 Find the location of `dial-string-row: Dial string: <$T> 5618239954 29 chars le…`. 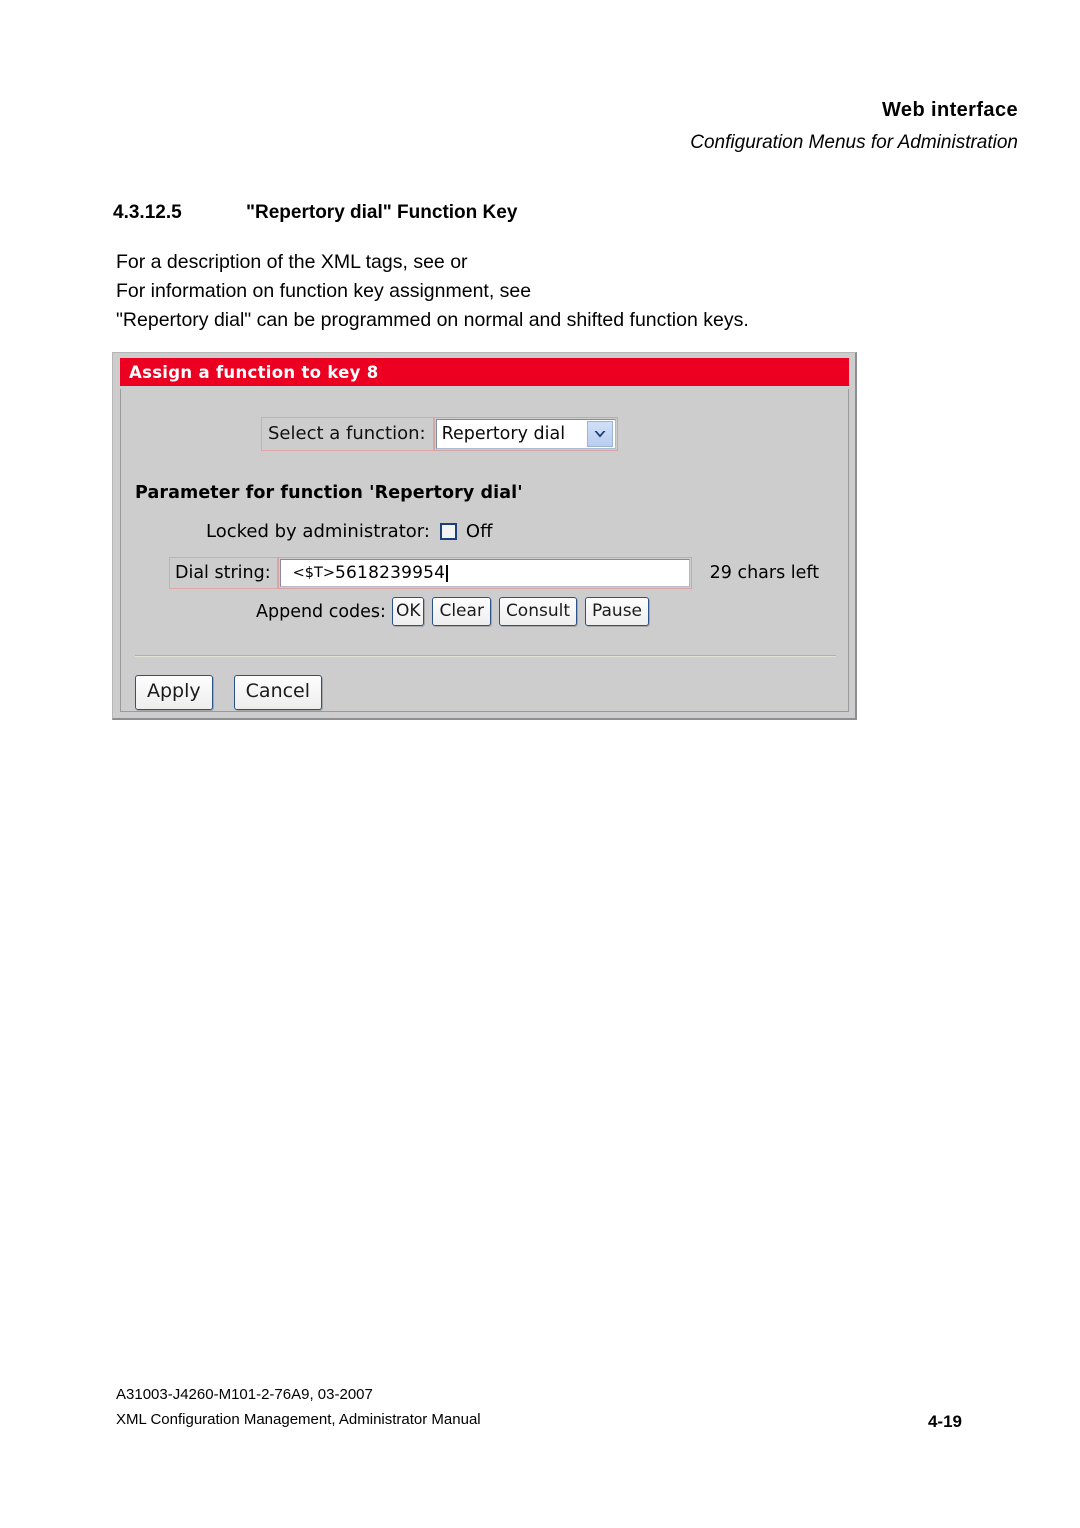

dial-string-row: Dial string: <$T> 5618239954 29 chars le… is located at coordinates (494, 573).